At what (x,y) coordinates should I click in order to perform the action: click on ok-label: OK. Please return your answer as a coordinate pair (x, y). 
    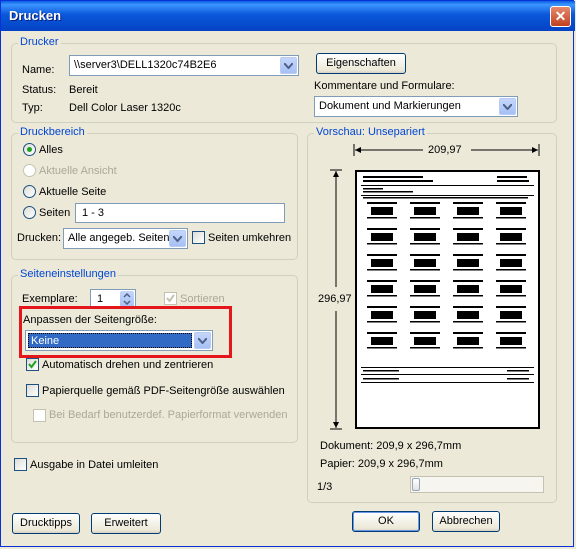
    Looking at the image, I should click on (386, 521).